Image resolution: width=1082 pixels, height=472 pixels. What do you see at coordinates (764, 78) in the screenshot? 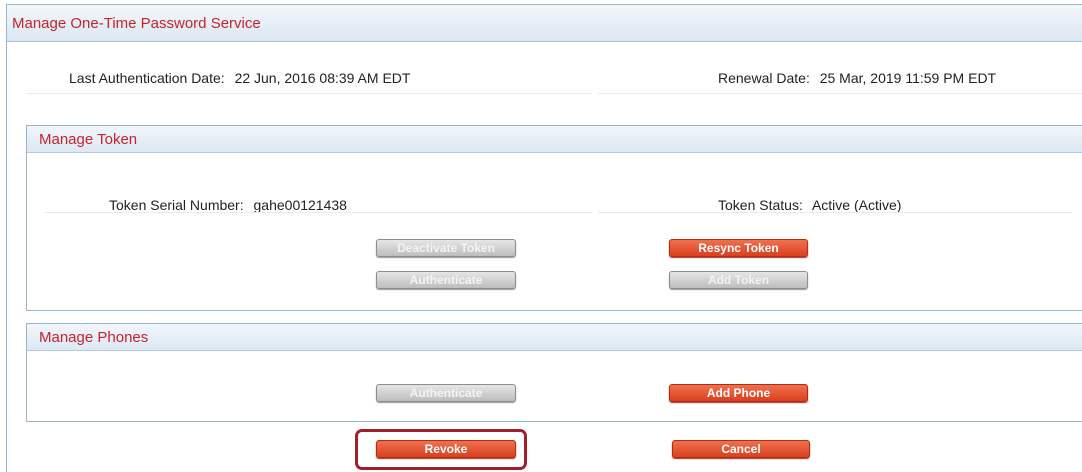
I see `renewal-label: Renewal Date:` at bounding box center [764, 78].